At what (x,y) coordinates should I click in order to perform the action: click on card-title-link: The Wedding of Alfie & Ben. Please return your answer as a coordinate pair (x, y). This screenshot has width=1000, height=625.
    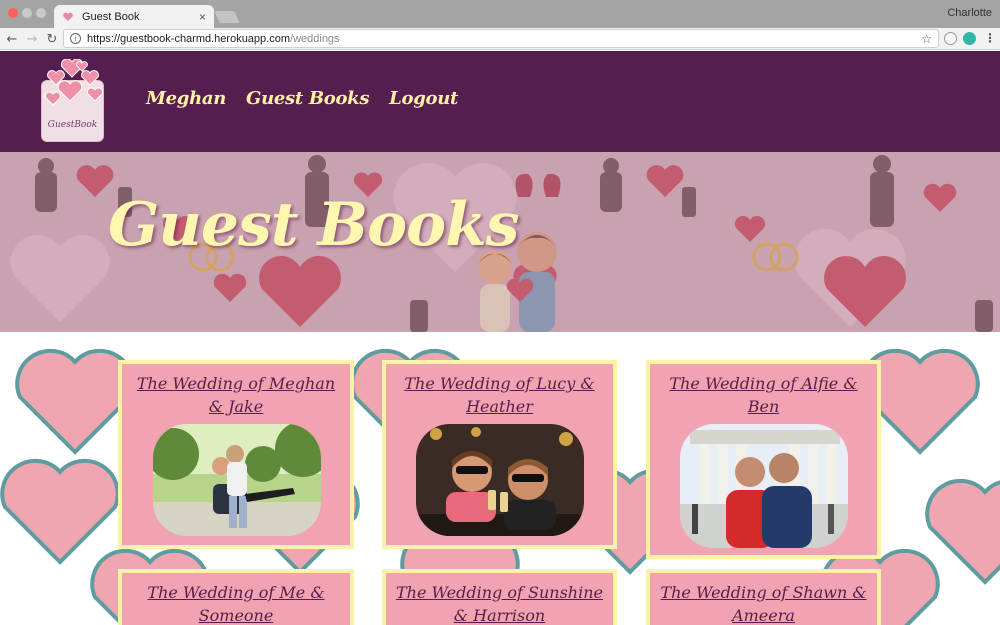
    Looking at the image, I should click on (763, 391).